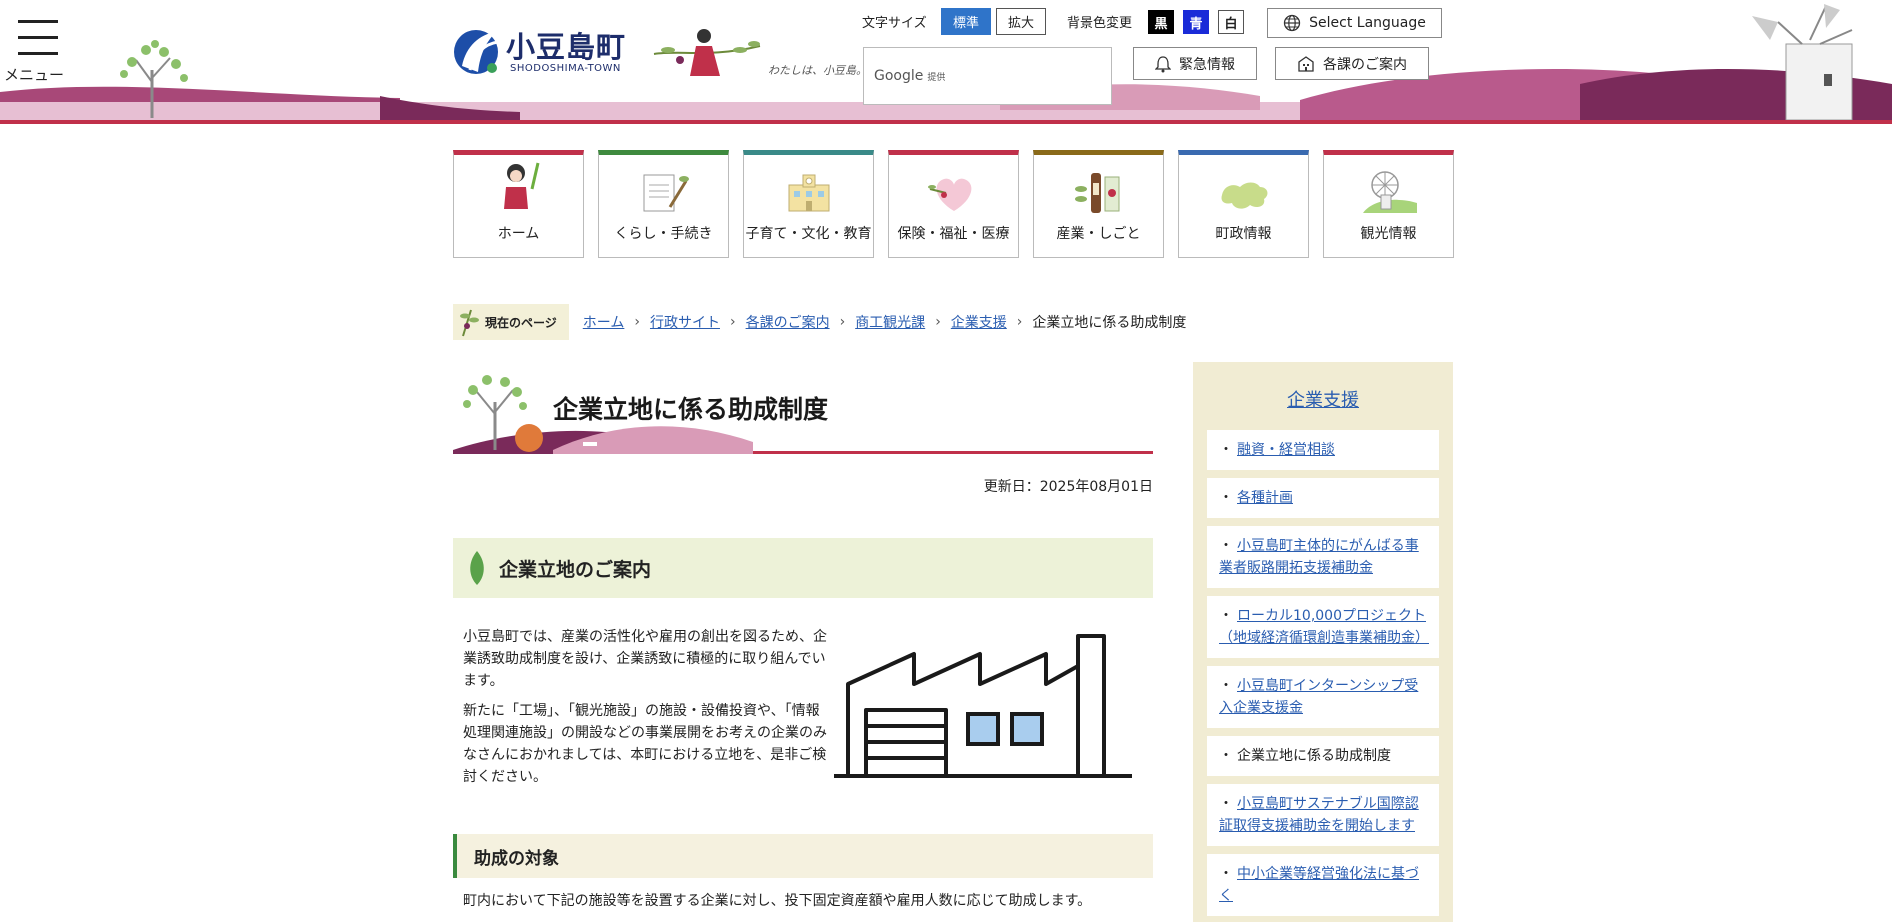 The height and width of the screenshot is (922, 1892). What do you see at coordinates (518, 234) in the screenshot?
I see `nav-home-label: ホーム` at bounding box center [518, 234].